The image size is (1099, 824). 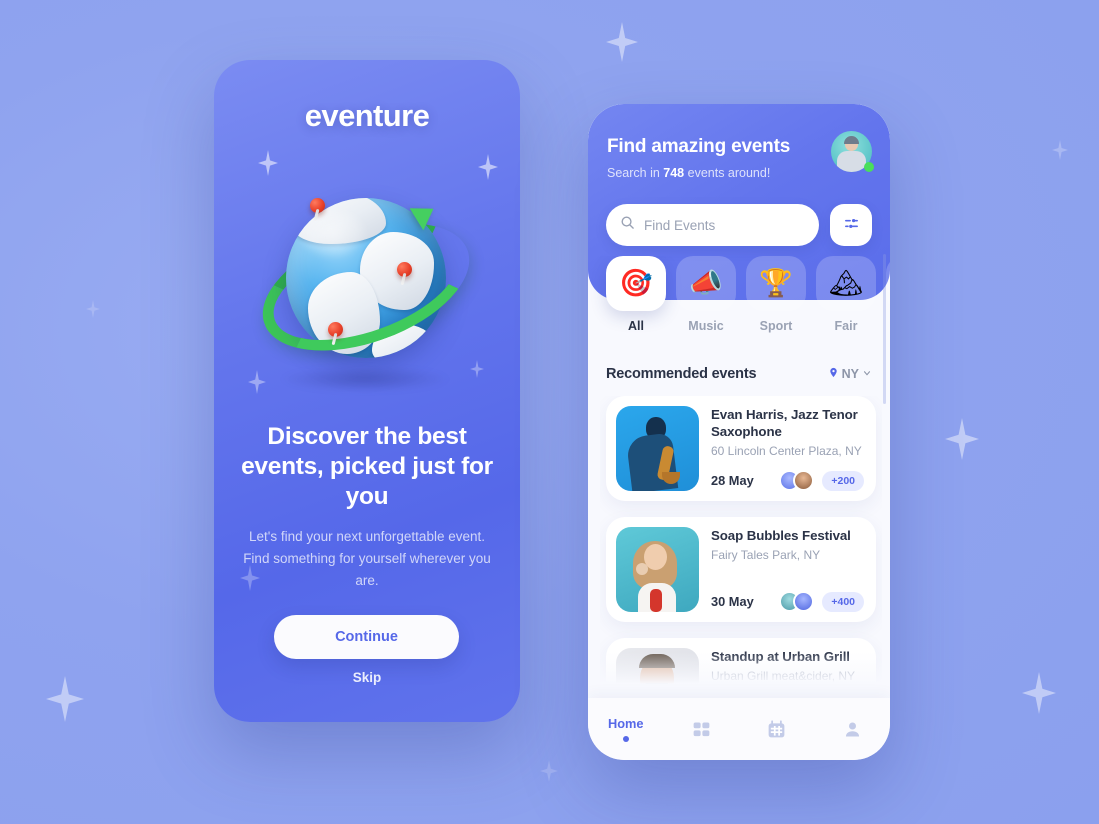 What do you see at coordinates (732, 480) in the screenshot?
I see `event-date: 28 May` at bounding box center [732, 480].